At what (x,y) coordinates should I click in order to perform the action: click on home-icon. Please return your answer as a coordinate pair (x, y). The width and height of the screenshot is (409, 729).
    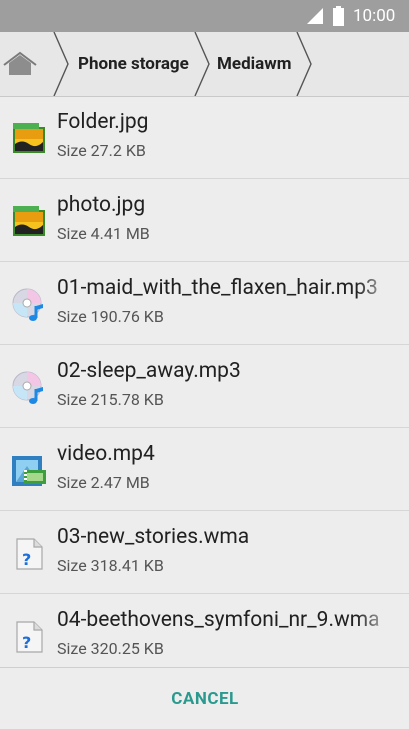
    Looking at the image, I should click on (20, 63).